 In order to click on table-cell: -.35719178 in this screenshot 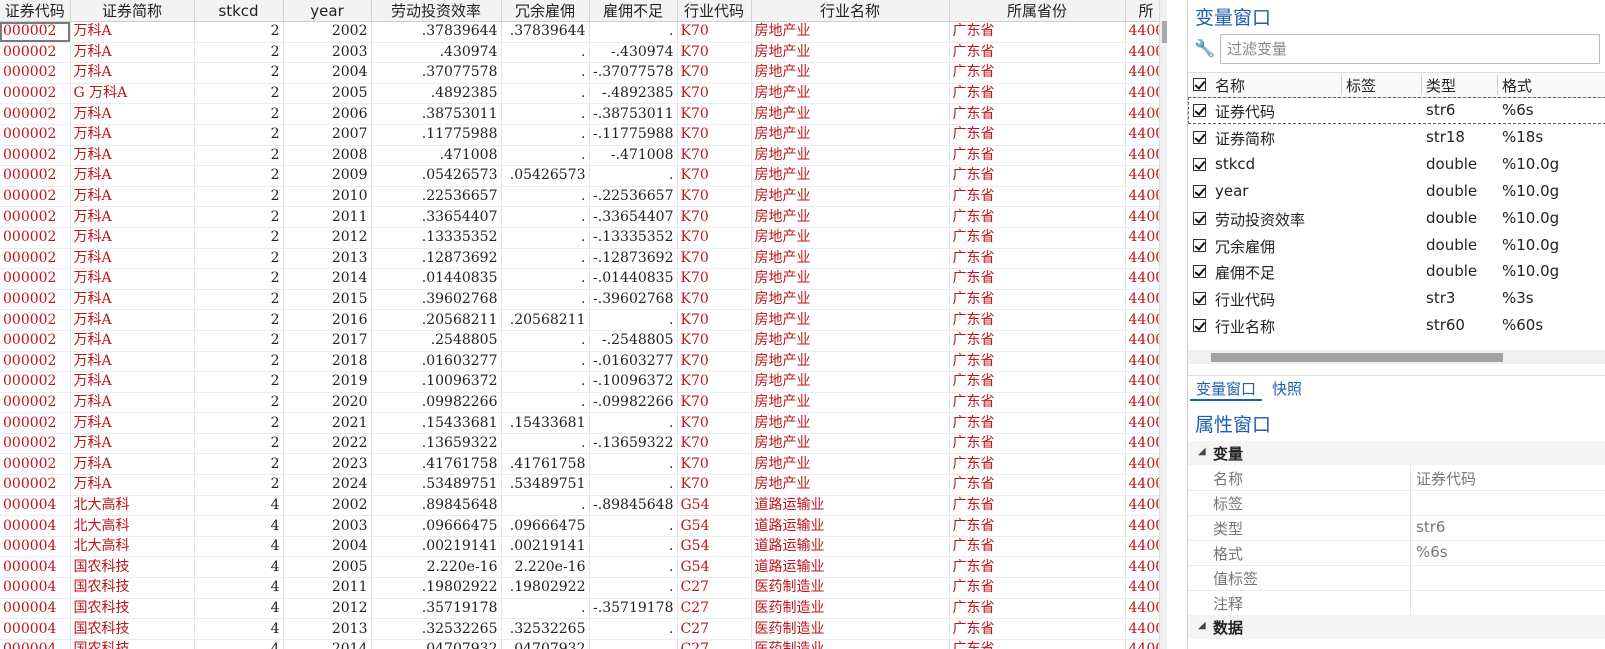, I will do `click(633, 609)`.